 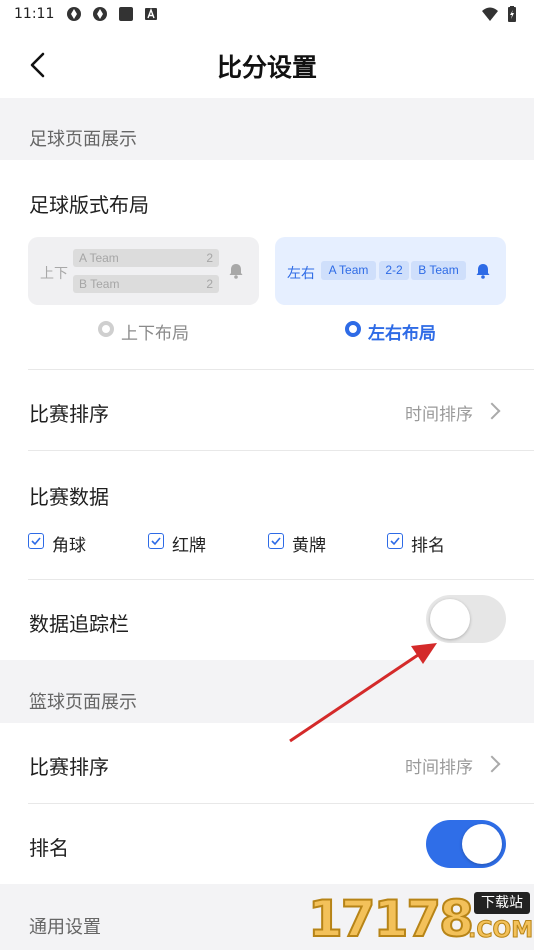 What do you see at coordinates (83, 139) in the screenshot?
I see `football-section-heading: 足球页面展示` at bounding box center [83, 139].